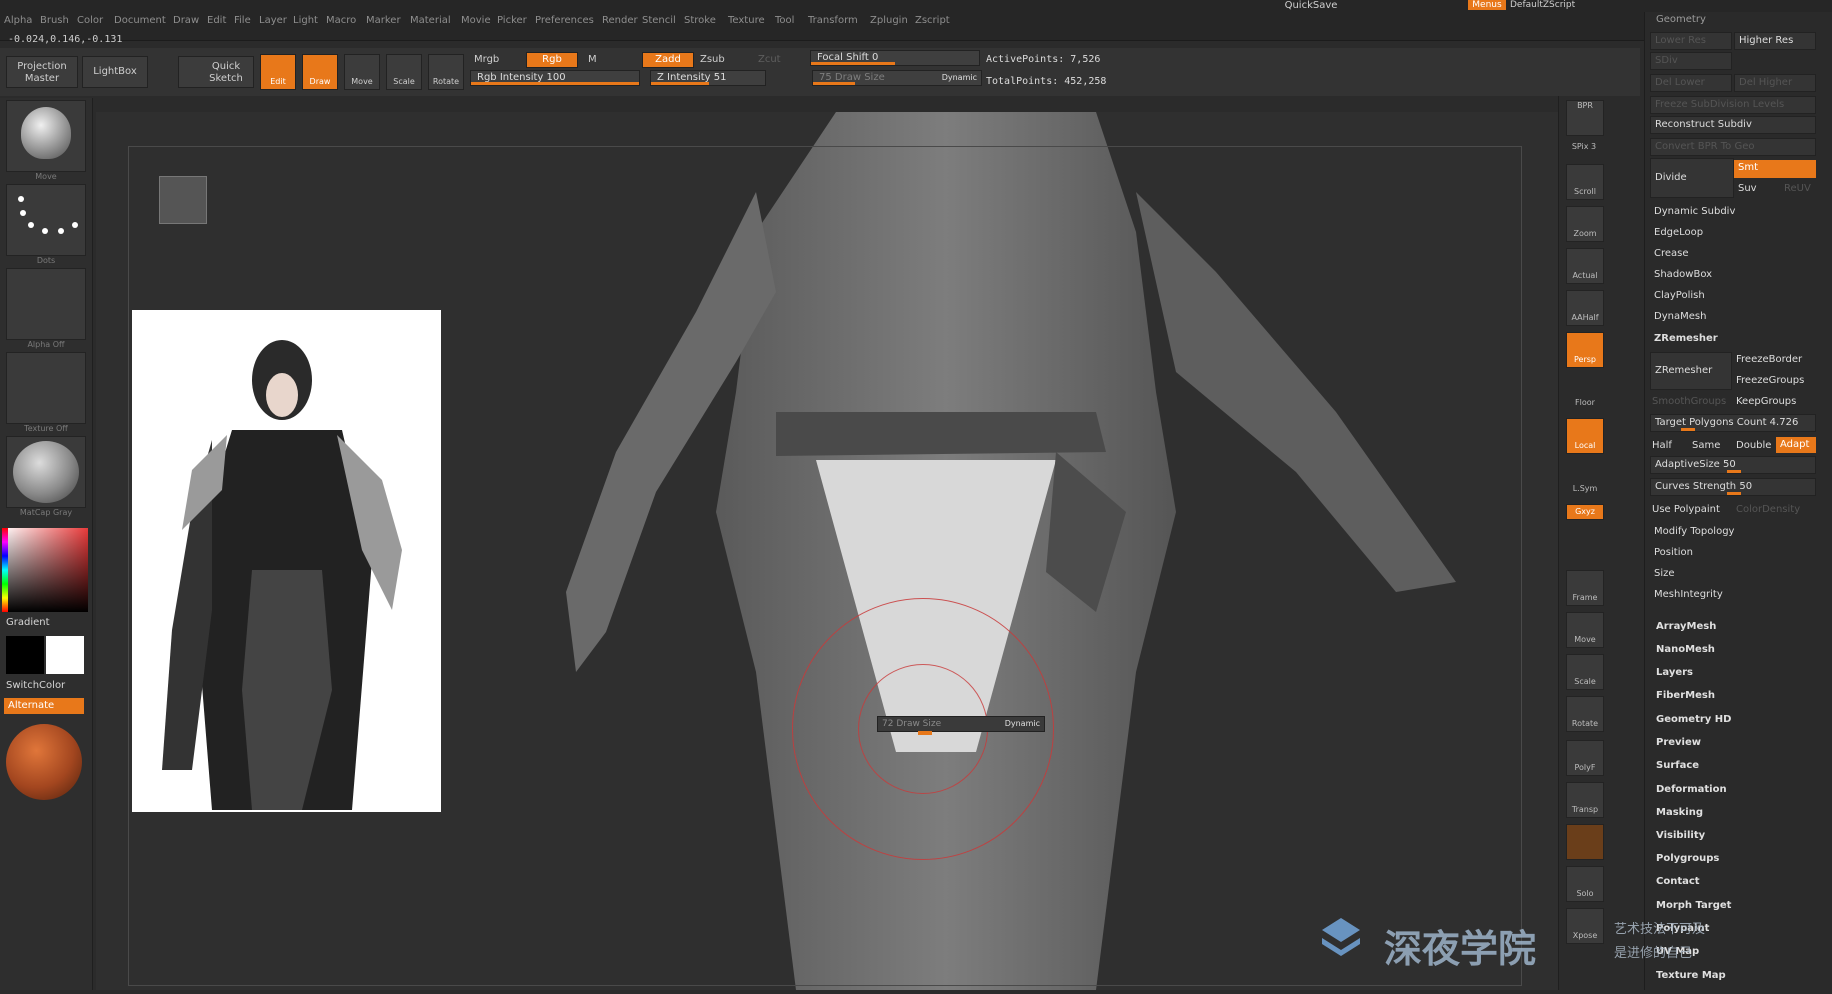 The height and width of the screenshot is (994, 1832). Describe the element at coordinates (1691, 975) in the screenshot. I see `subpalette-texture-map: Texture Map` at that location.